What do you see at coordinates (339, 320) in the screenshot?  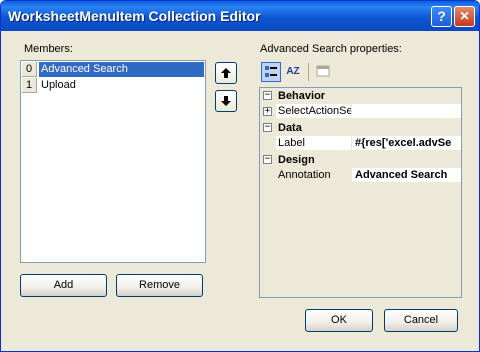 I see `ok-button: OK` at bounding box center [339, 320].